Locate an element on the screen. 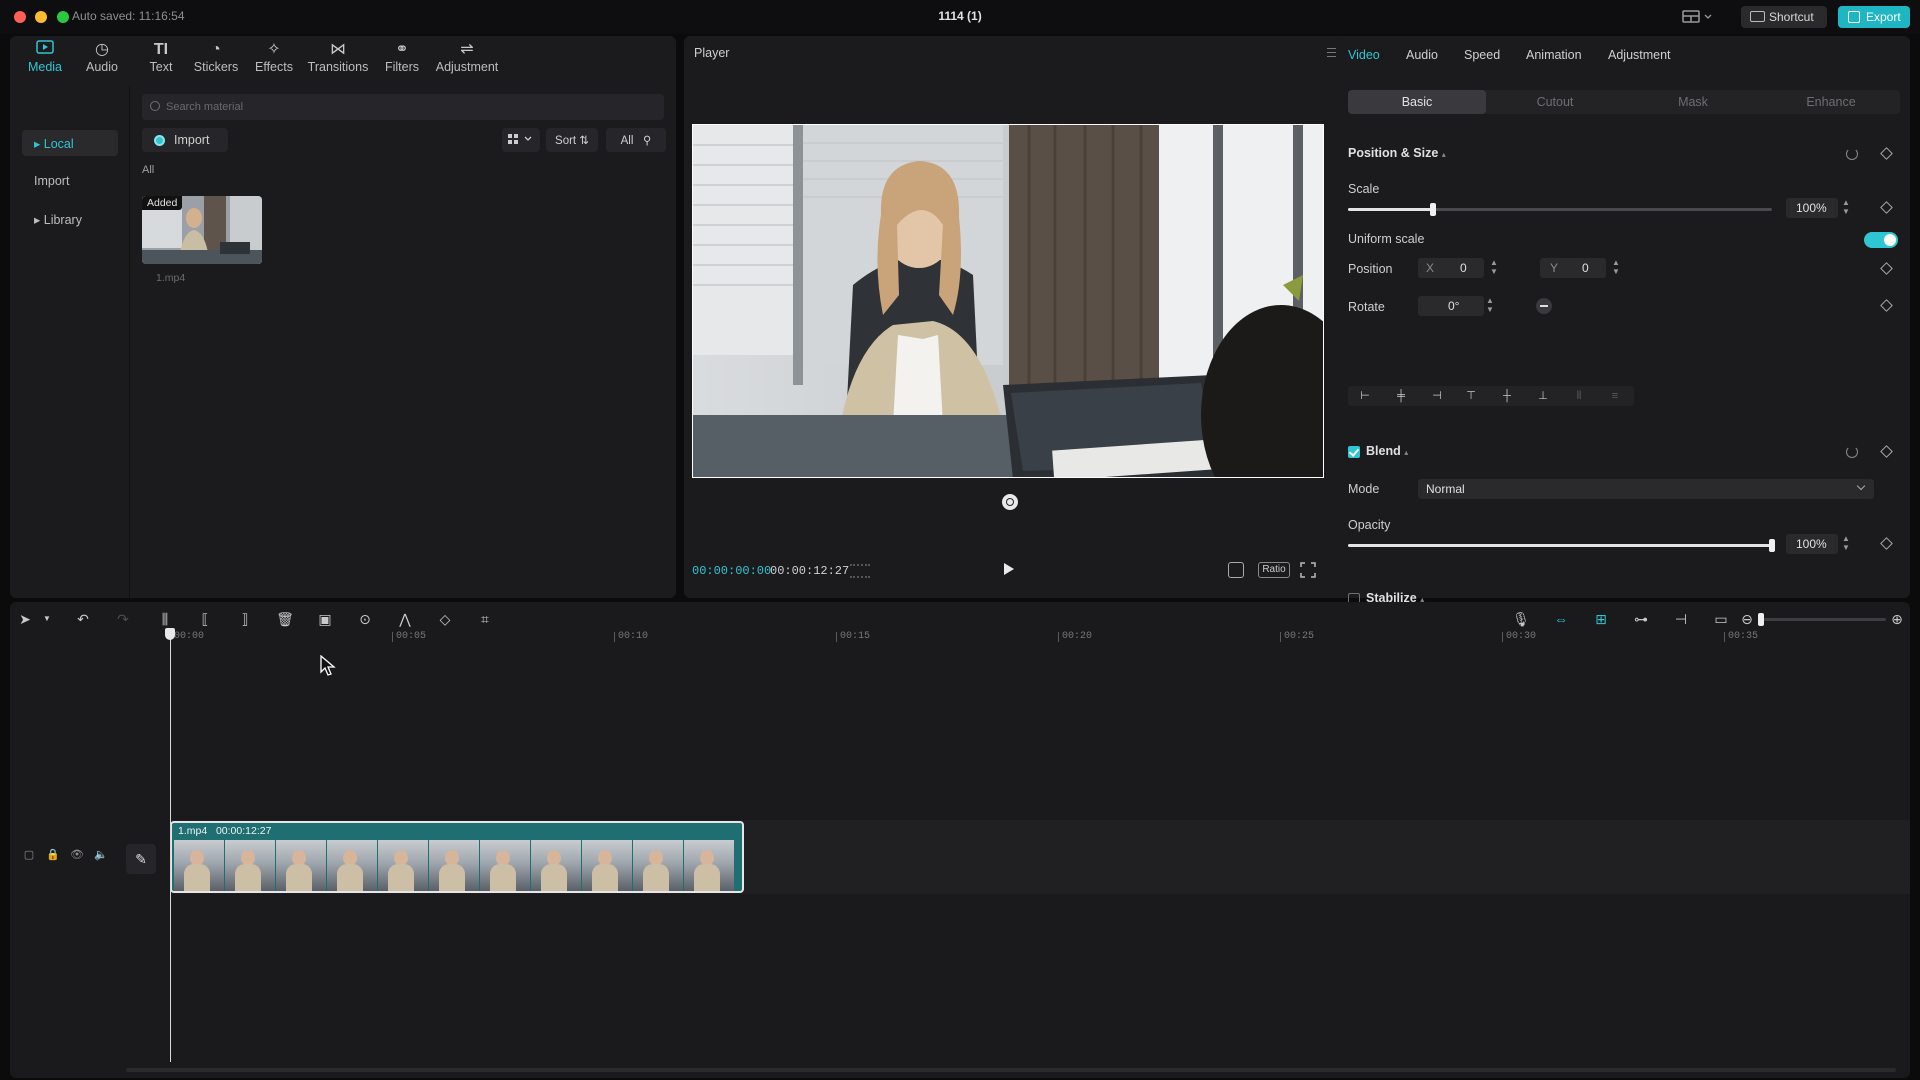  hide-track-icon: 👁 is located at coordinates (77, 855).